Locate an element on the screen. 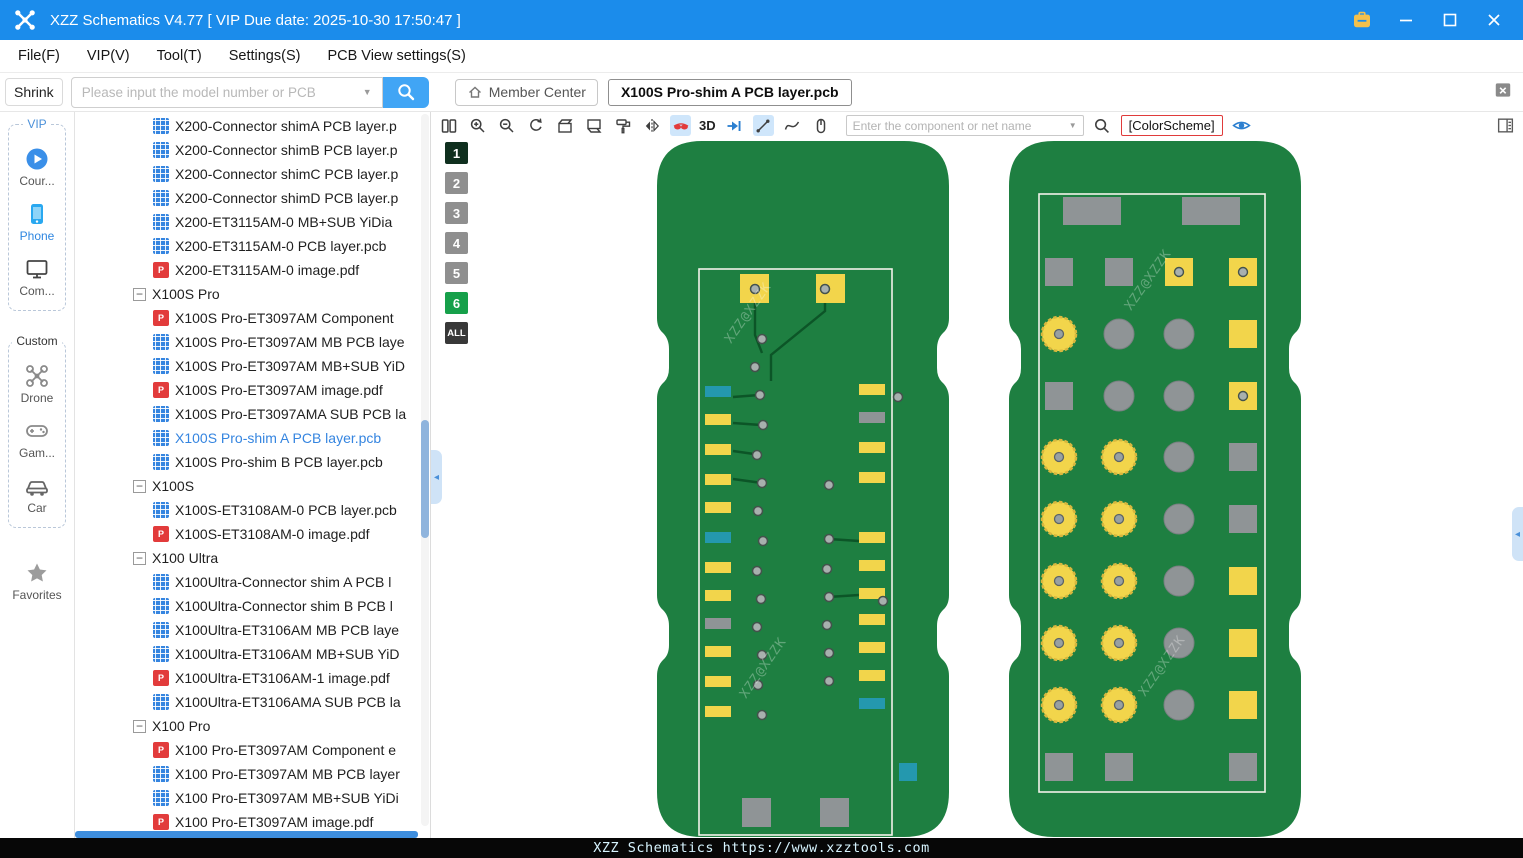 The width and height of the screenshot is (1523, 858). 3d-toggle-button: 3D is located at coordinates (707, 125).